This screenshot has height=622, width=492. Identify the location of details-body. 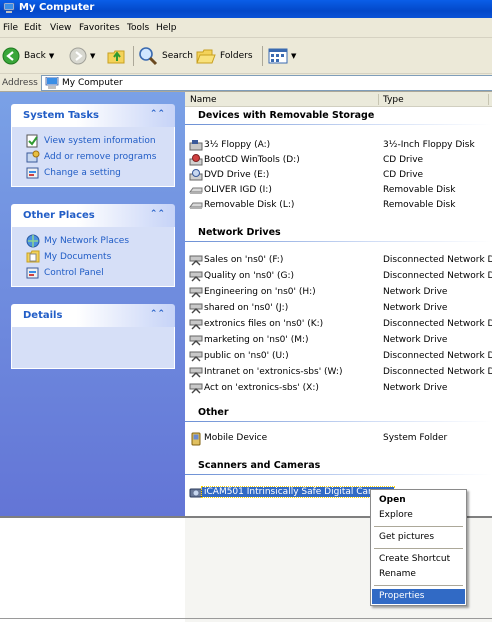
(93, 348).